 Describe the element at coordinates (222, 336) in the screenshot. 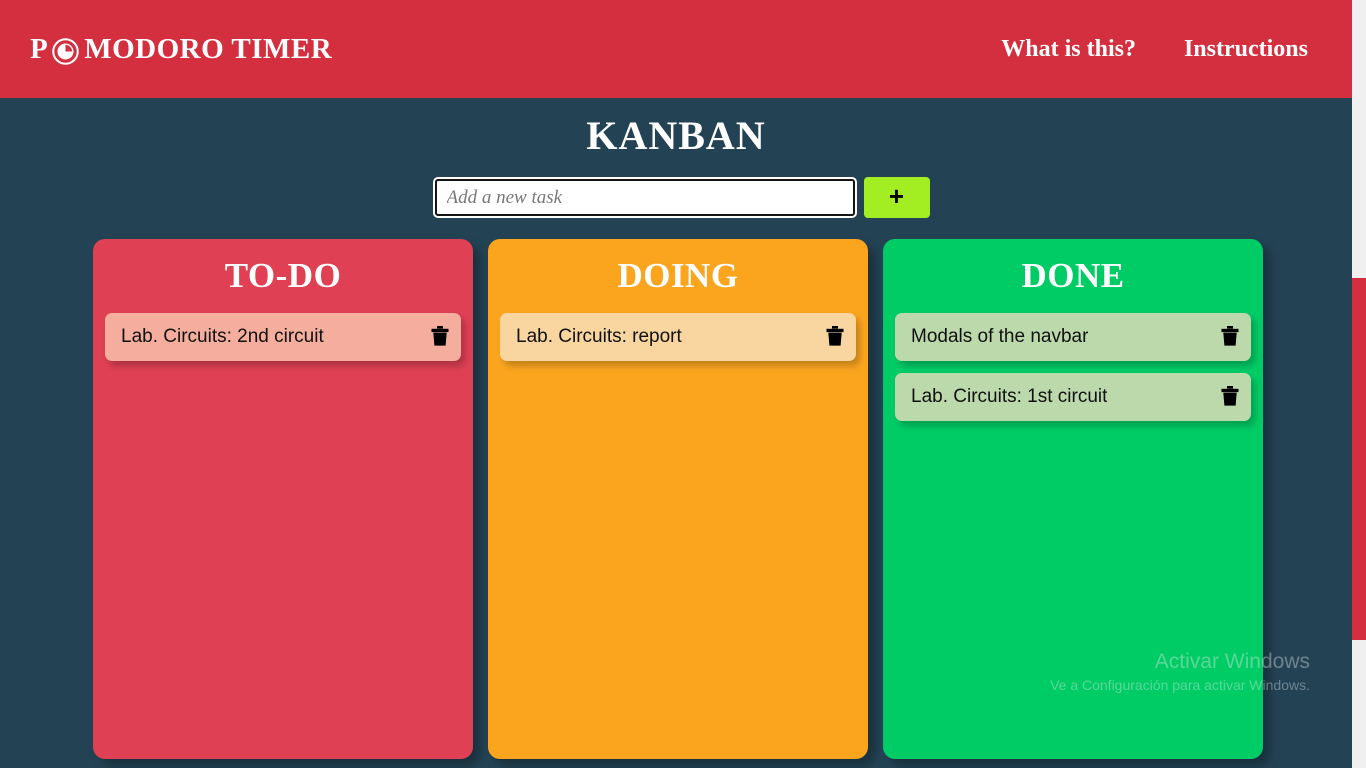

I see `task-card-text: Lab. Circuits: 2nd circuit` at that location.